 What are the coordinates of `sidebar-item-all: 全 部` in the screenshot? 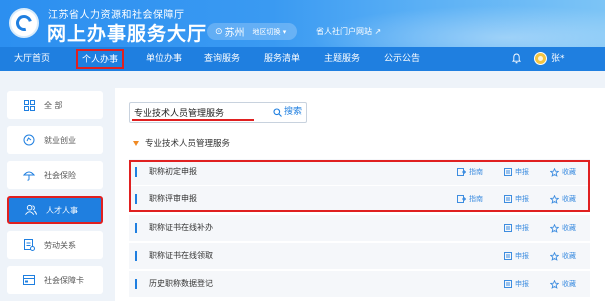 It's located at (55, 105).